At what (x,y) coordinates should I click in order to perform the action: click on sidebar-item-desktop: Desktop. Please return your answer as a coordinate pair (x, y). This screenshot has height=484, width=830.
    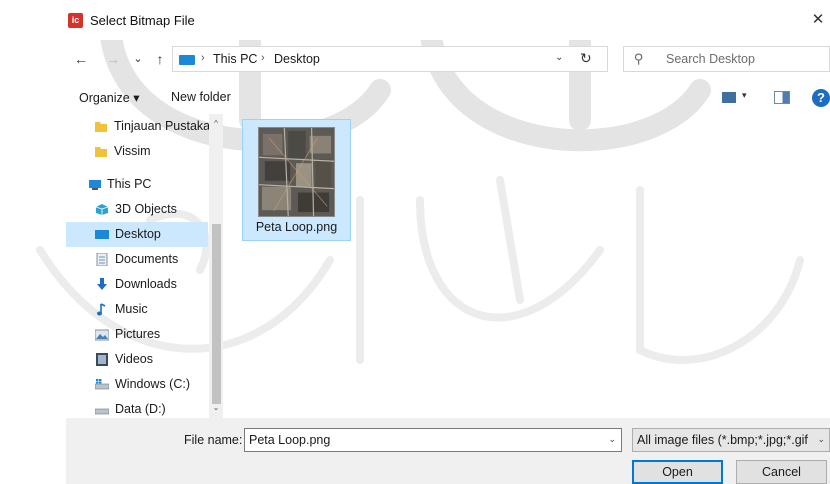
    Looking at the image, I should click on (137, 234).